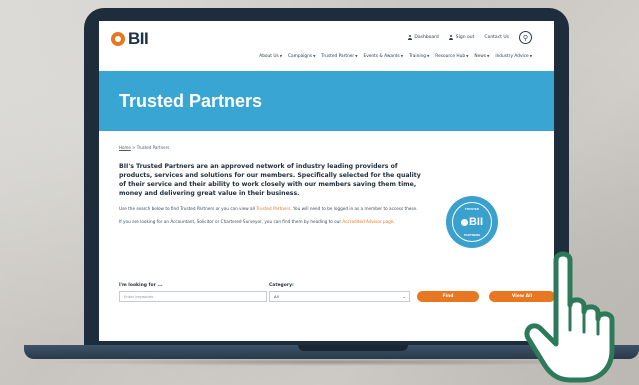 The height and width of the screenshot is (385, 639). I want to click on gear-icon, so click(464, 222).